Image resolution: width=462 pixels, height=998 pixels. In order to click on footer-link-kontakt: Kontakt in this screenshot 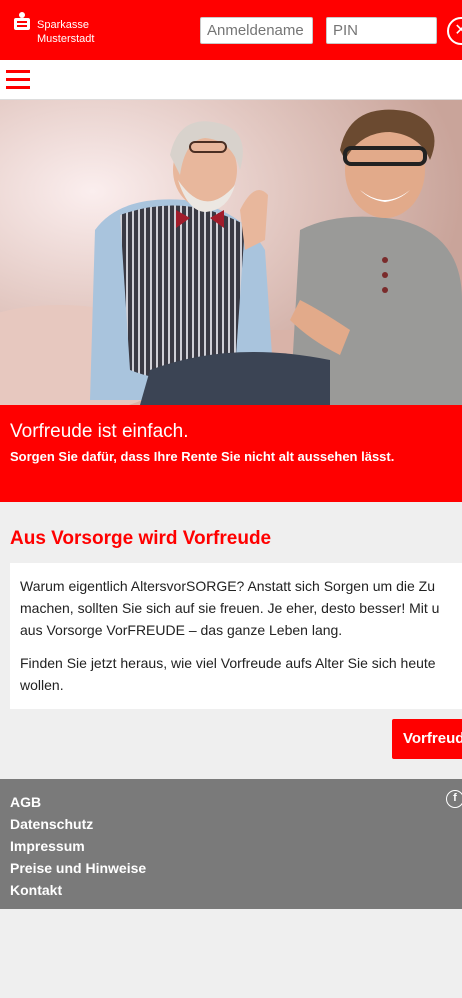, I will do `click(231, 890)`.